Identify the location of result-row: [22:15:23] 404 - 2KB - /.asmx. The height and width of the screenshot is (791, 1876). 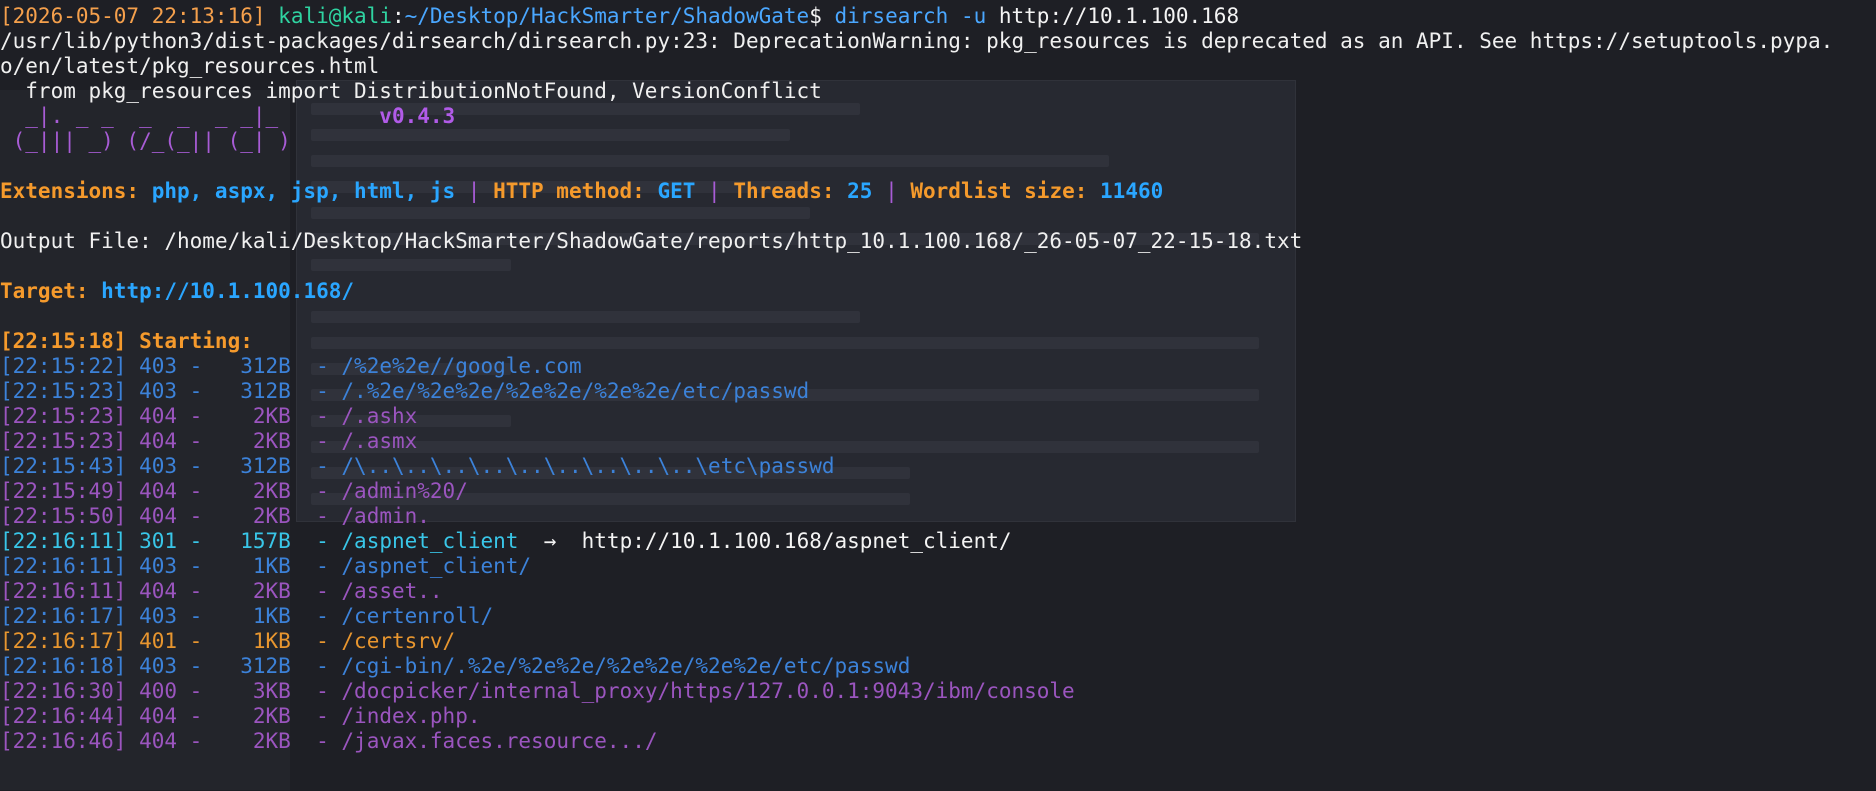
(209, 441).